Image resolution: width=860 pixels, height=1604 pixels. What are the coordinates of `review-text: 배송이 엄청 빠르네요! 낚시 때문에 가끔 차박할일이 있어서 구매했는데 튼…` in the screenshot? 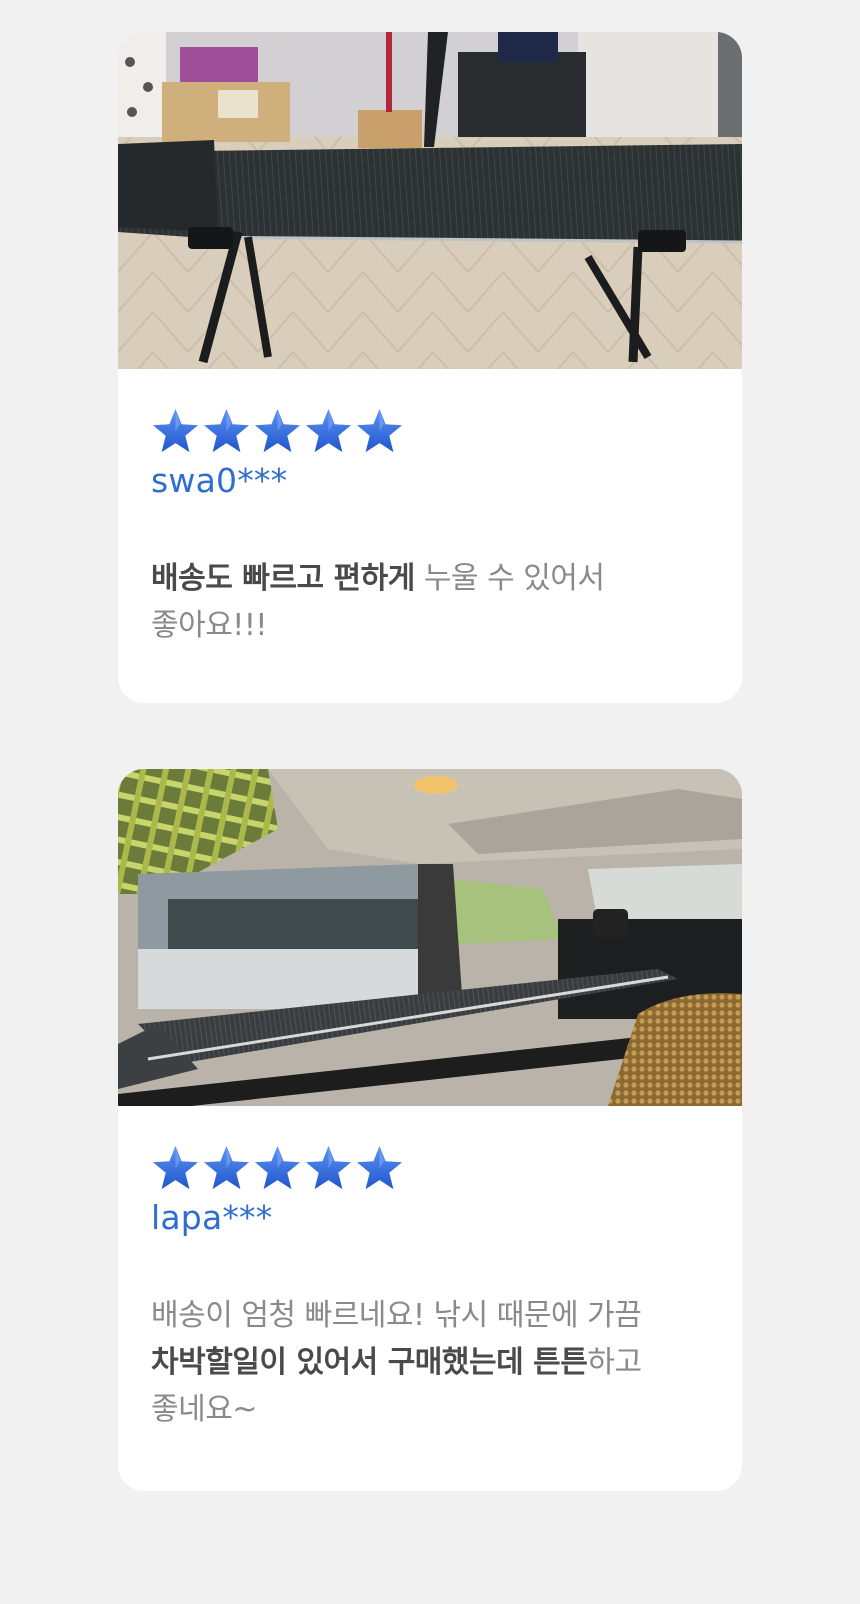 It's located at (430, 1362).